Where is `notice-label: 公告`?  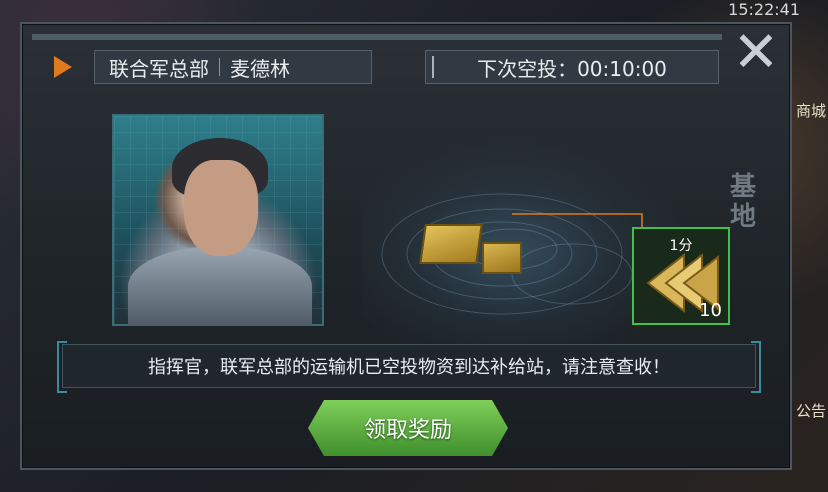 notice-label: 公告 is located at coordinates (811, 410).